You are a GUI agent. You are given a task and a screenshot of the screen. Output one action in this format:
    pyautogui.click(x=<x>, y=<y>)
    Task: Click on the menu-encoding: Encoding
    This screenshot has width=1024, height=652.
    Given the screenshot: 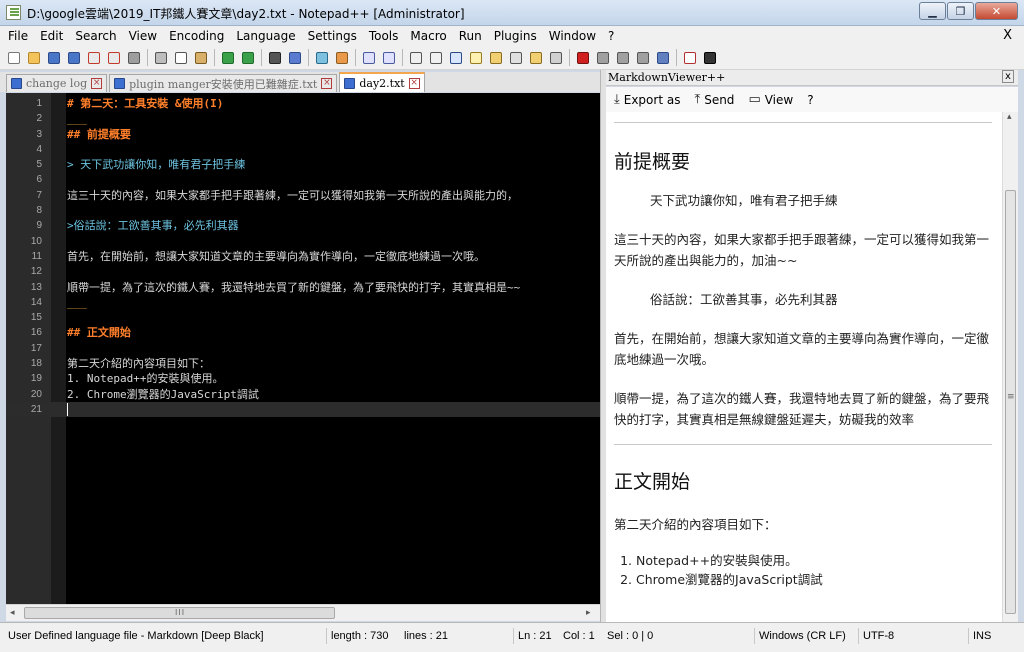 What is the action you would take?
    pyautogui.click(x=196, y=36)
    